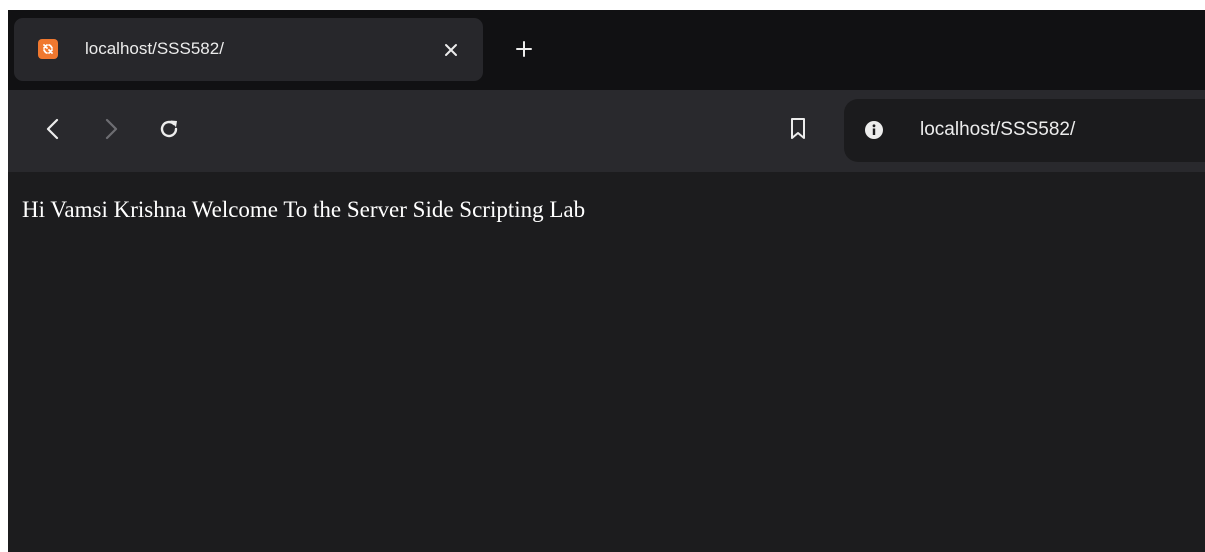  What do you see at coordinates (524, 49) in the screenshot?
I see `plus-icon` at bounding box center [524, 49].